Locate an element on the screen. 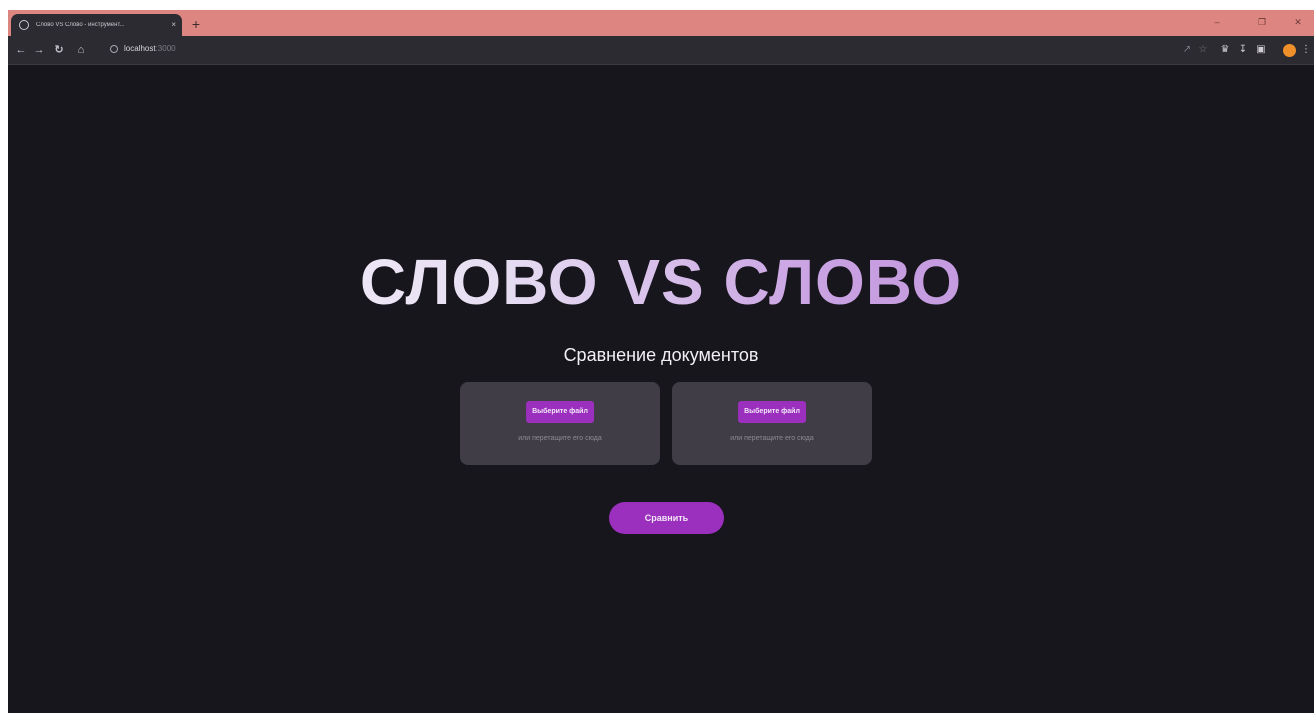 The width and height of the screenshot is (1314, 713). address-bar: localhost:3000 is located at coordinates (659, 49).